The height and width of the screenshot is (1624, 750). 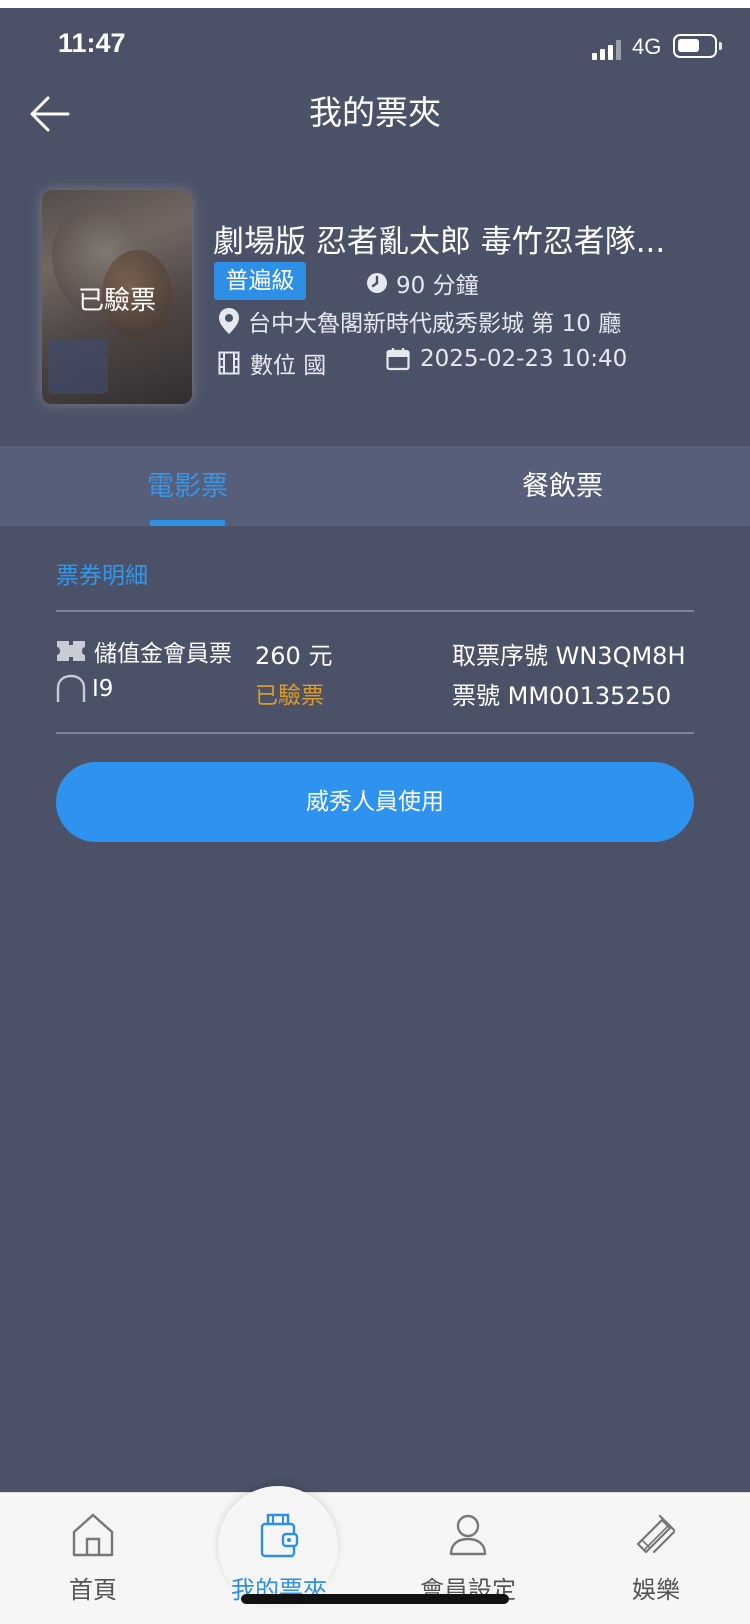 What do you see at coordinates (375, 4) in the screenshot?
I see `top-strip` at bounding box center [375, 4].